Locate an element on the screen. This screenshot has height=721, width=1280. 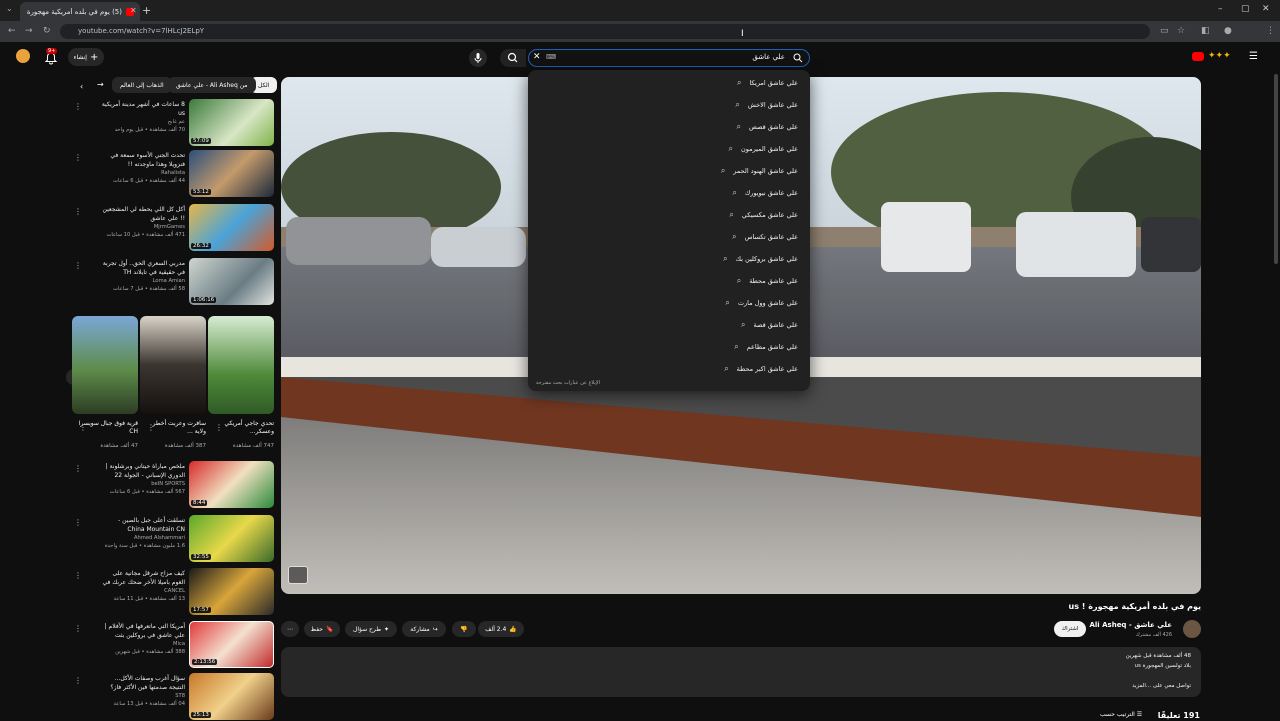
suggestion-item: علي عاشق الاخش ⌕ is located at coordinates (766, 105).